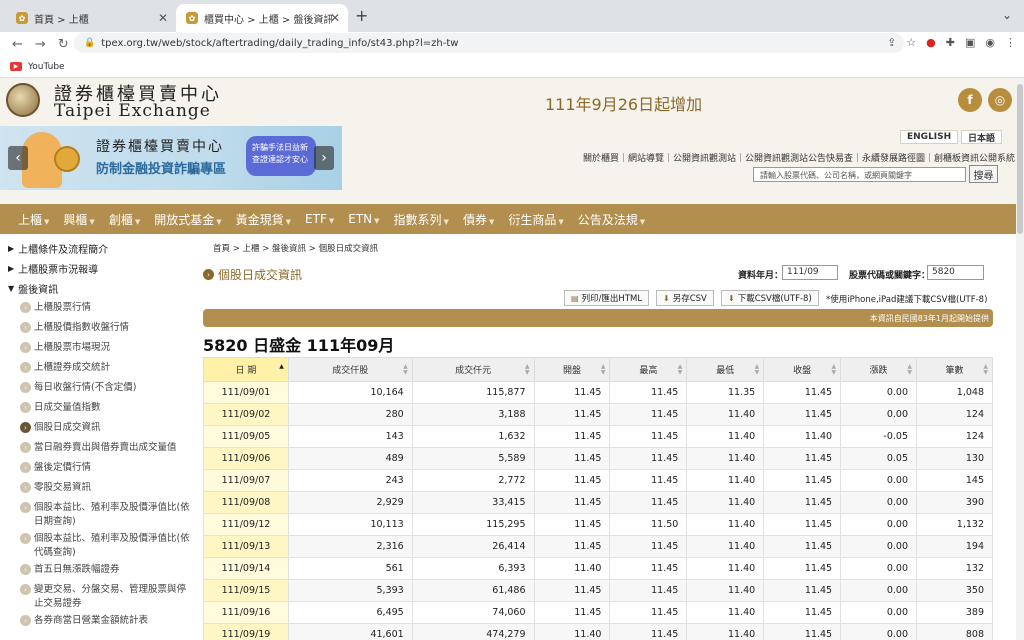 This screenshot has width=1024, height=640. Describe the element at coordinates (648, 369) in the screenshot. I see `col-header-high: 最高 ▲ ▼` at that location.